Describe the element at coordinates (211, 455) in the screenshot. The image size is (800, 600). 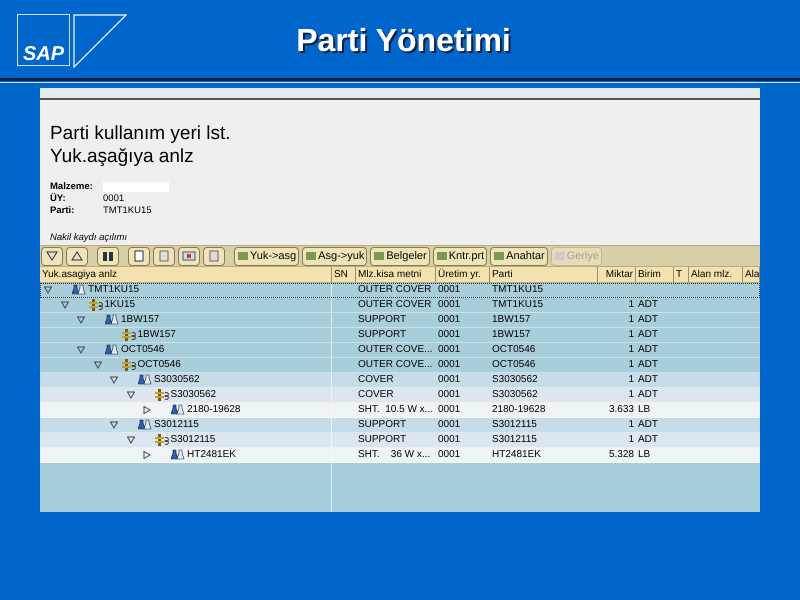
I see `node-label: HT2481EK` at that location.